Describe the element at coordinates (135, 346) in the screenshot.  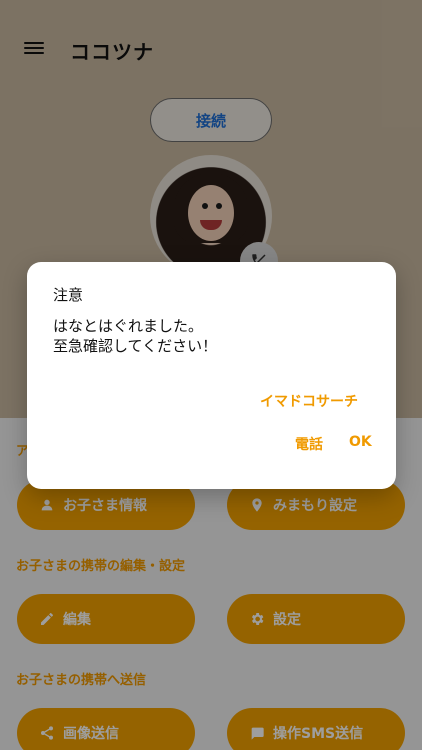
I see `dialog-message-line2: 至急確認してください！` at that location.